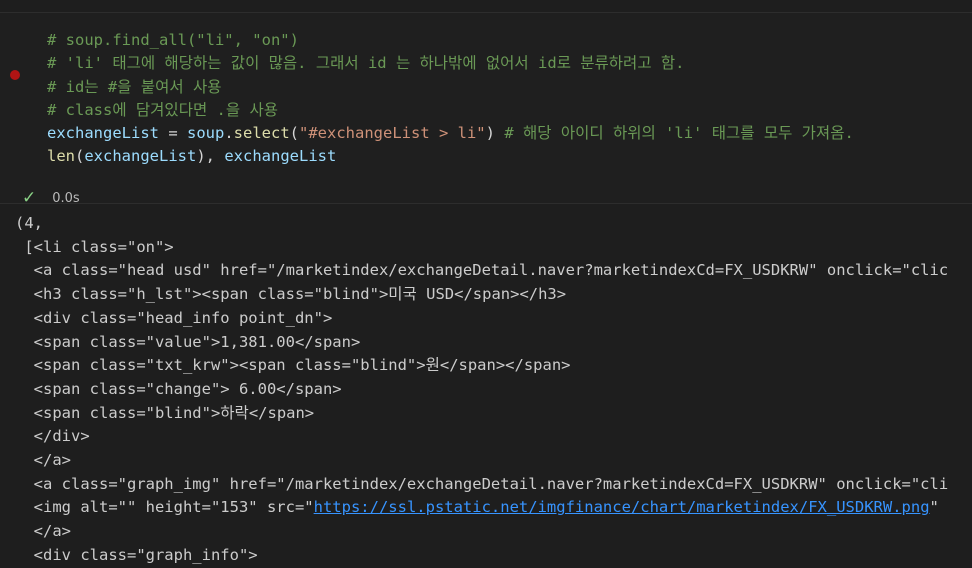 The image size is (972, 568). Describe the element at coordinates (261, 133) in the screenshot. I see `code-token: select` at that location.